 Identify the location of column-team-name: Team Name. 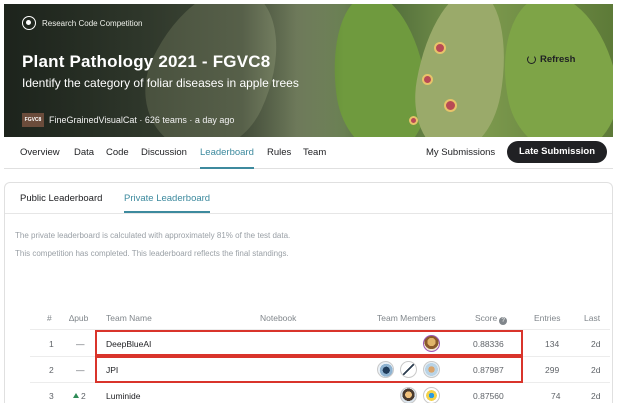
(129, 318).